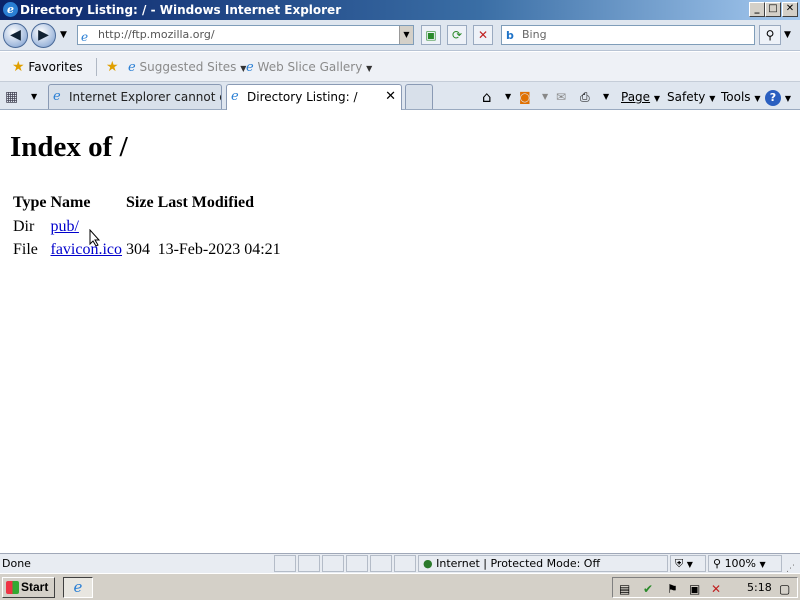  Describe the element at coordinates (508, 97) in the screenshot. I see `home-dropdown-icon: ▼` at that location.